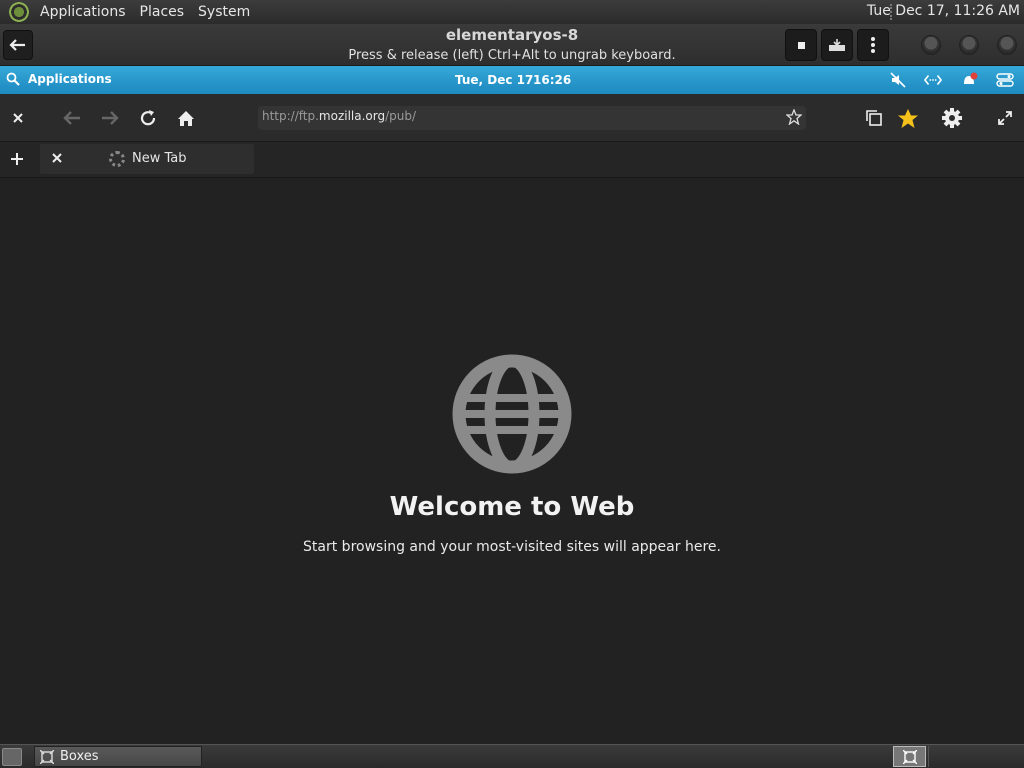 This screenshot has width=1024, height=768. What do you see at coordinates (532, 118) in the screenshot?
I see `url-input: http://ftp.mozilla.org/pub/` at bounding box center [532, 118].